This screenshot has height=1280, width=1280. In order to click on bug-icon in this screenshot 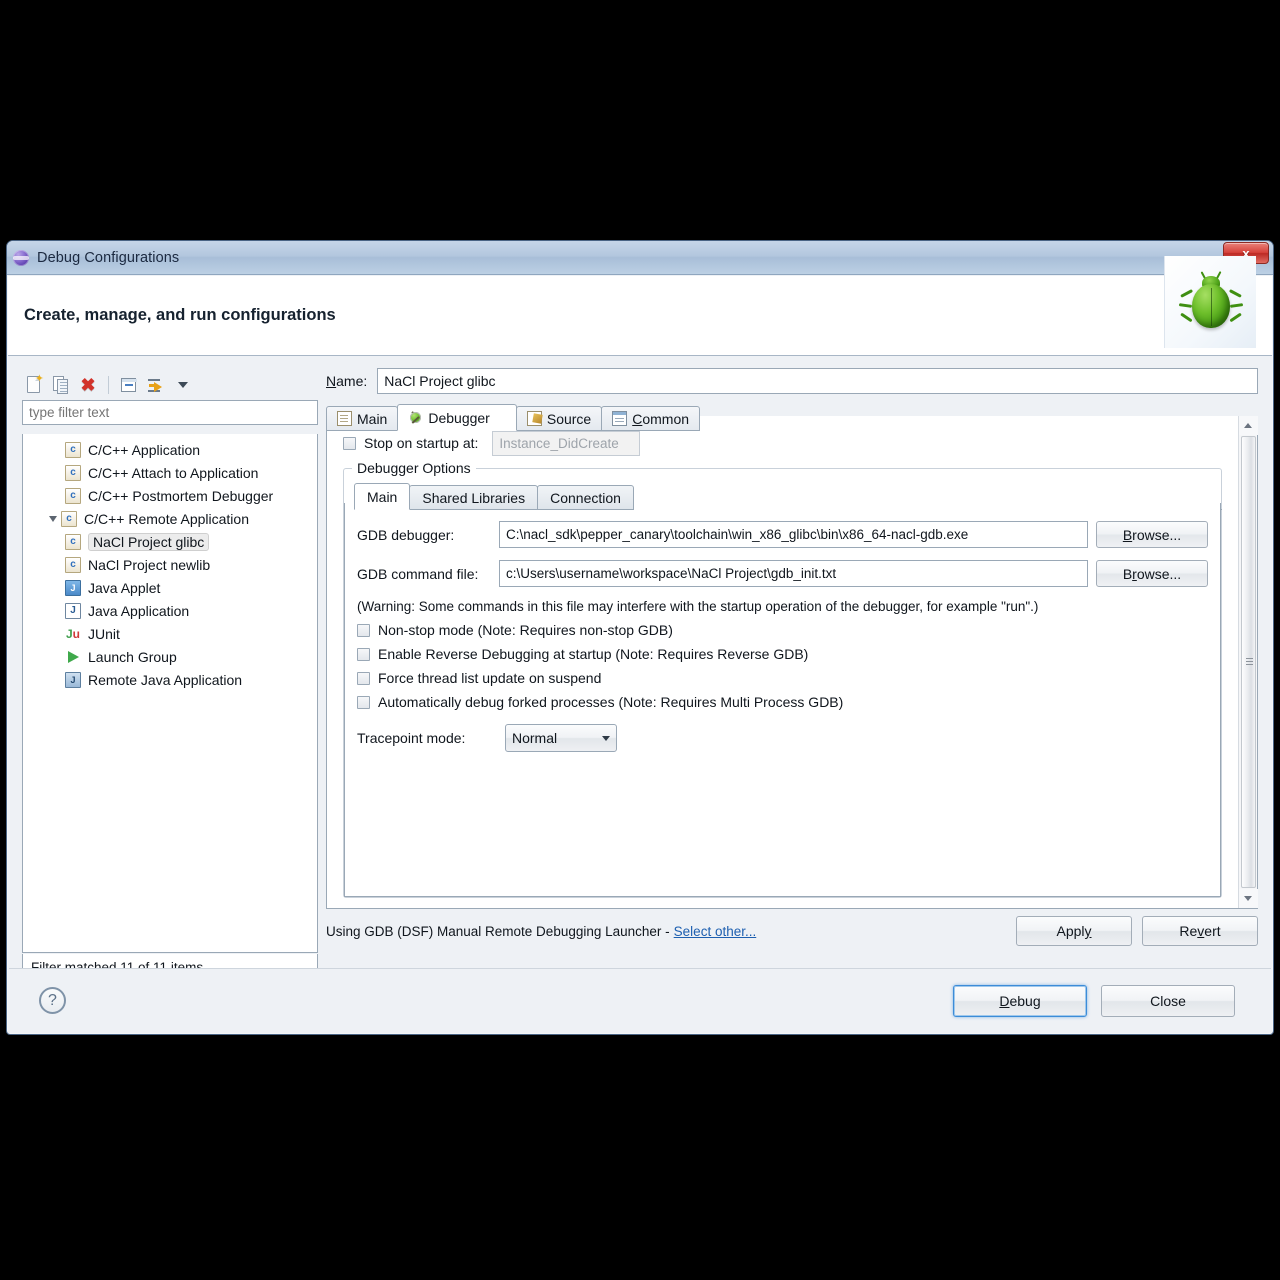, I will do `click(415, 417)`.